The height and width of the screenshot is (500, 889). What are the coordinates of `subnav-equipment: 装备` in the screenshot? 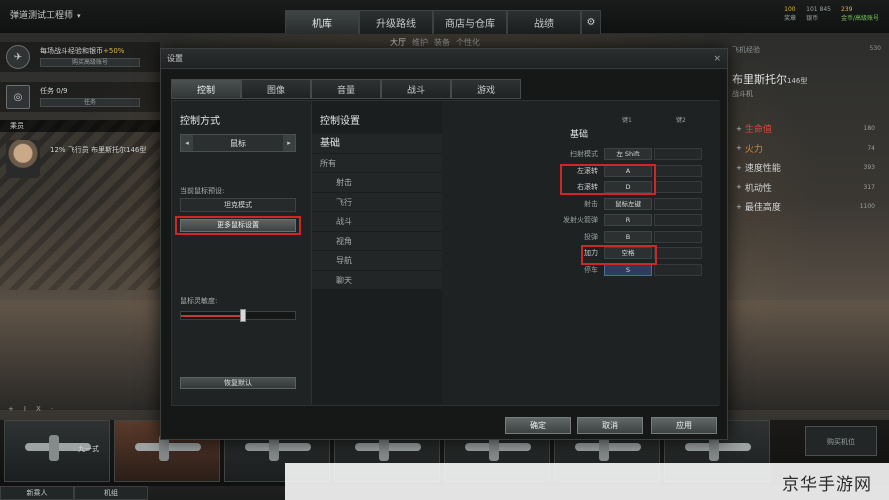 It's located at (442, 42).